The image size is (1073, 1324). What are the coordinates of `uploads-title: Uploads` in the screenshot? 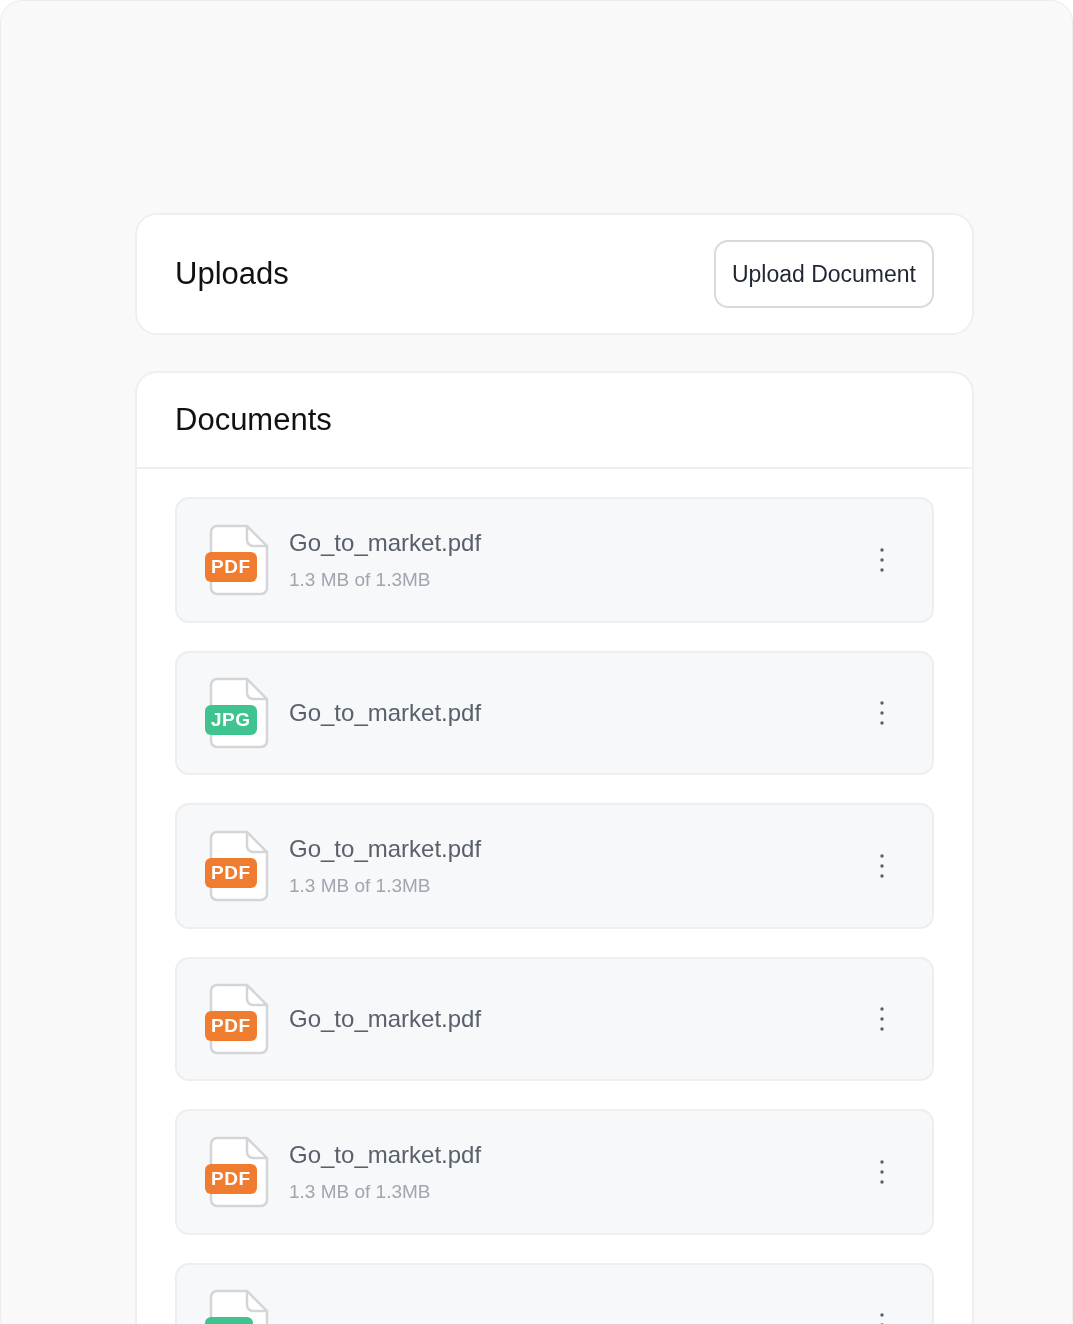 It's located at (232, 274).